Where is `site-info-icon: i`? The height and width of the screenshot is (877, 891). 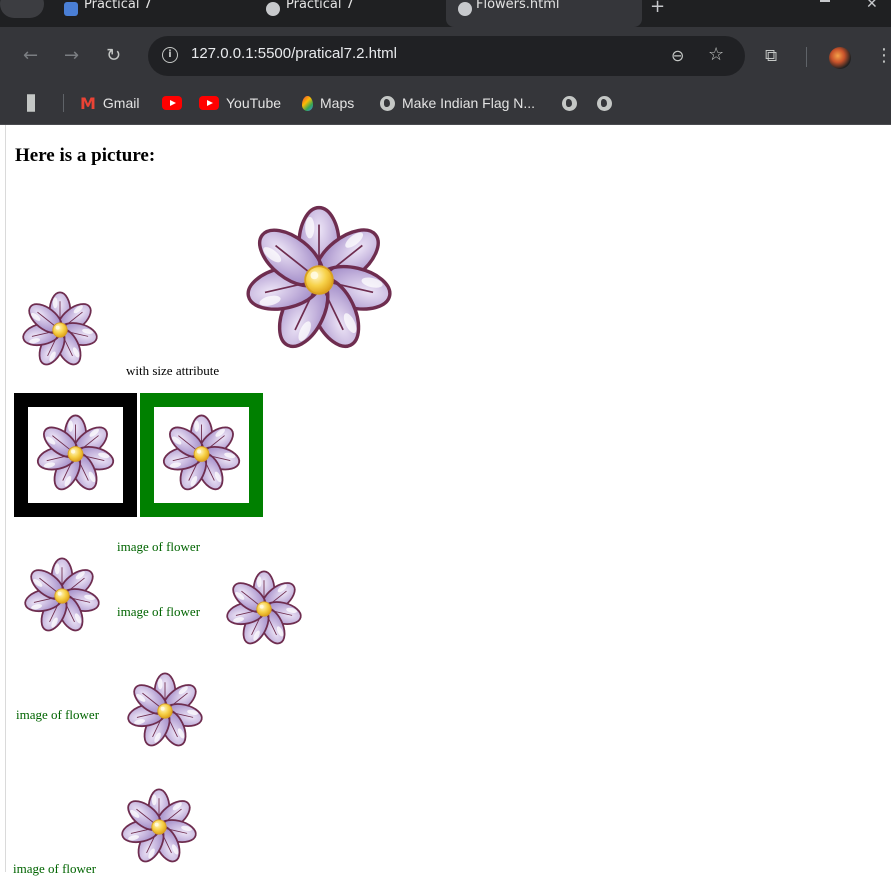 site-info-icon: i is located at coordinates (170, 55).